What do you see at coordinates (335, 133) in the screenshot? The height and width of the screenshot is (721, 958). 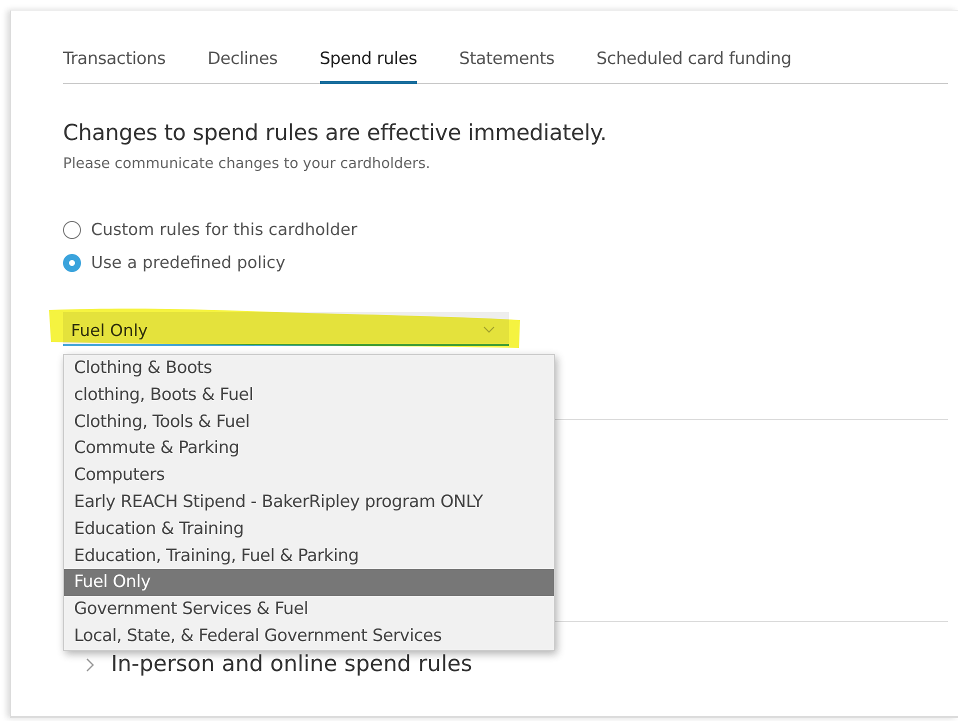 I see `page-heading: Changes to spend rules are effective immediately.` at bounding box center [335, 133].